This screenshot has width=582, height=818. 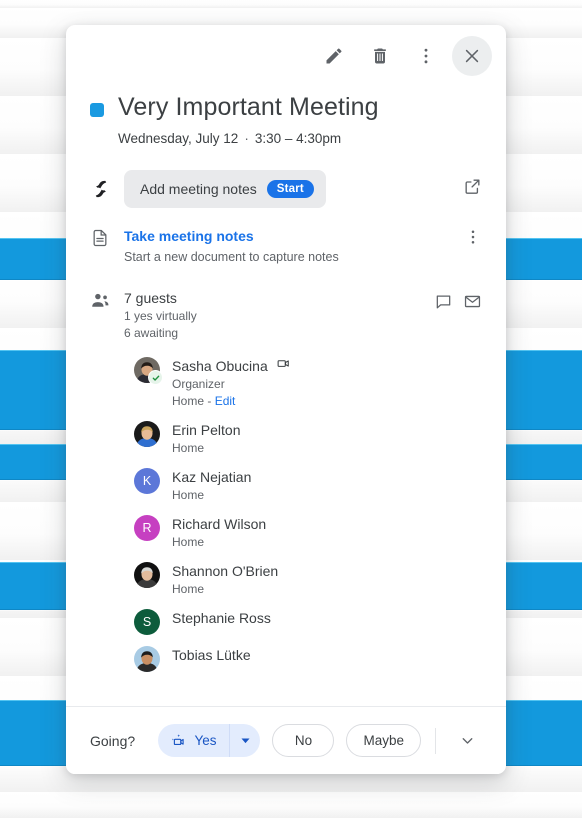 I want to click on guest-name-line: Sasha Obucina, so click(x=231, y=366).